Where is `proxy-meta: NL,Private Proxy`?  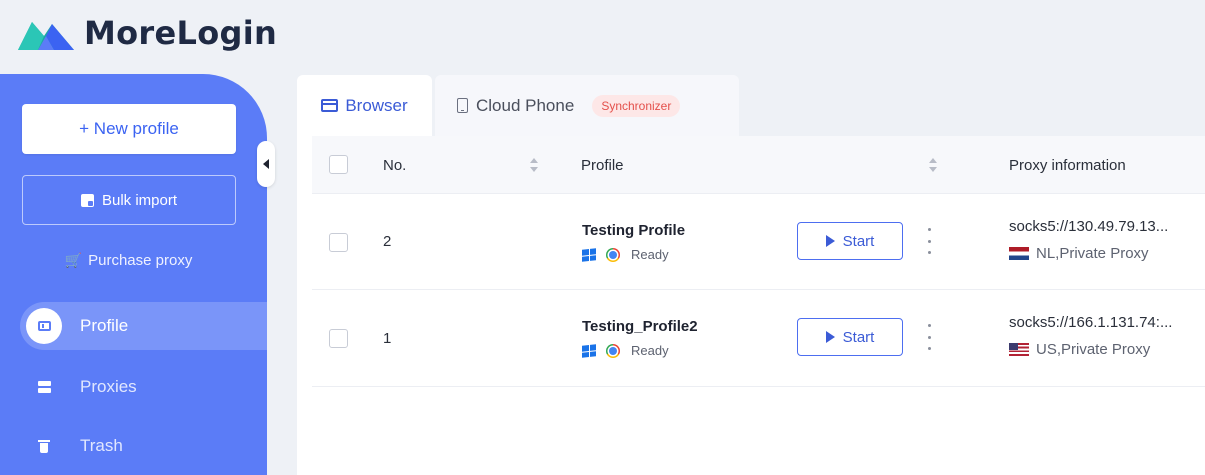
proxy-meta: NL,Private Proxy is located at coordinates (1079, 253).